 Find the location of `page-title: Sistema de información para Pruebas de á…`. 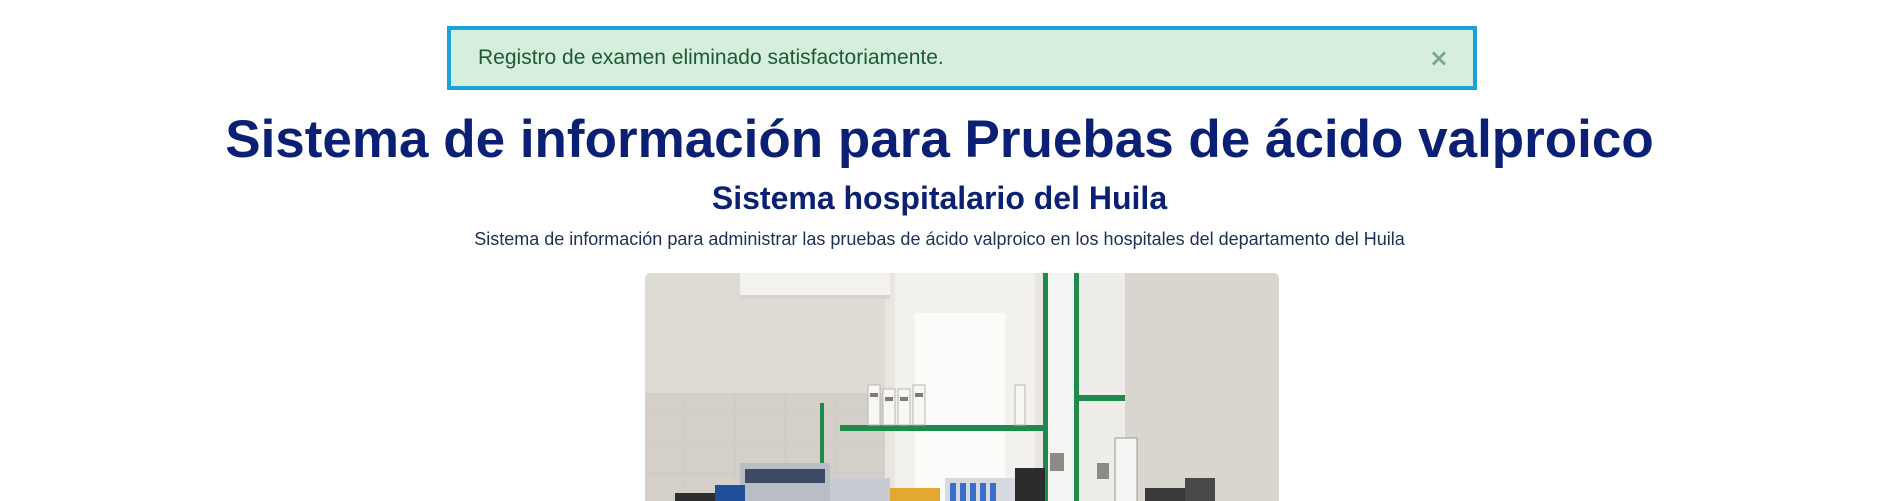

page-title: Sistema de información para Pruebas de á… is located at coordinates (939, 139).